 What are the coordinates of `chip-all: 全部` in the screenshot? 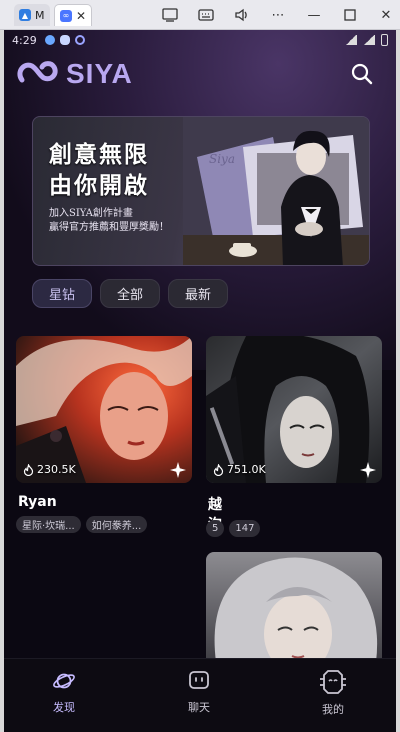 It's located at (130, 293).